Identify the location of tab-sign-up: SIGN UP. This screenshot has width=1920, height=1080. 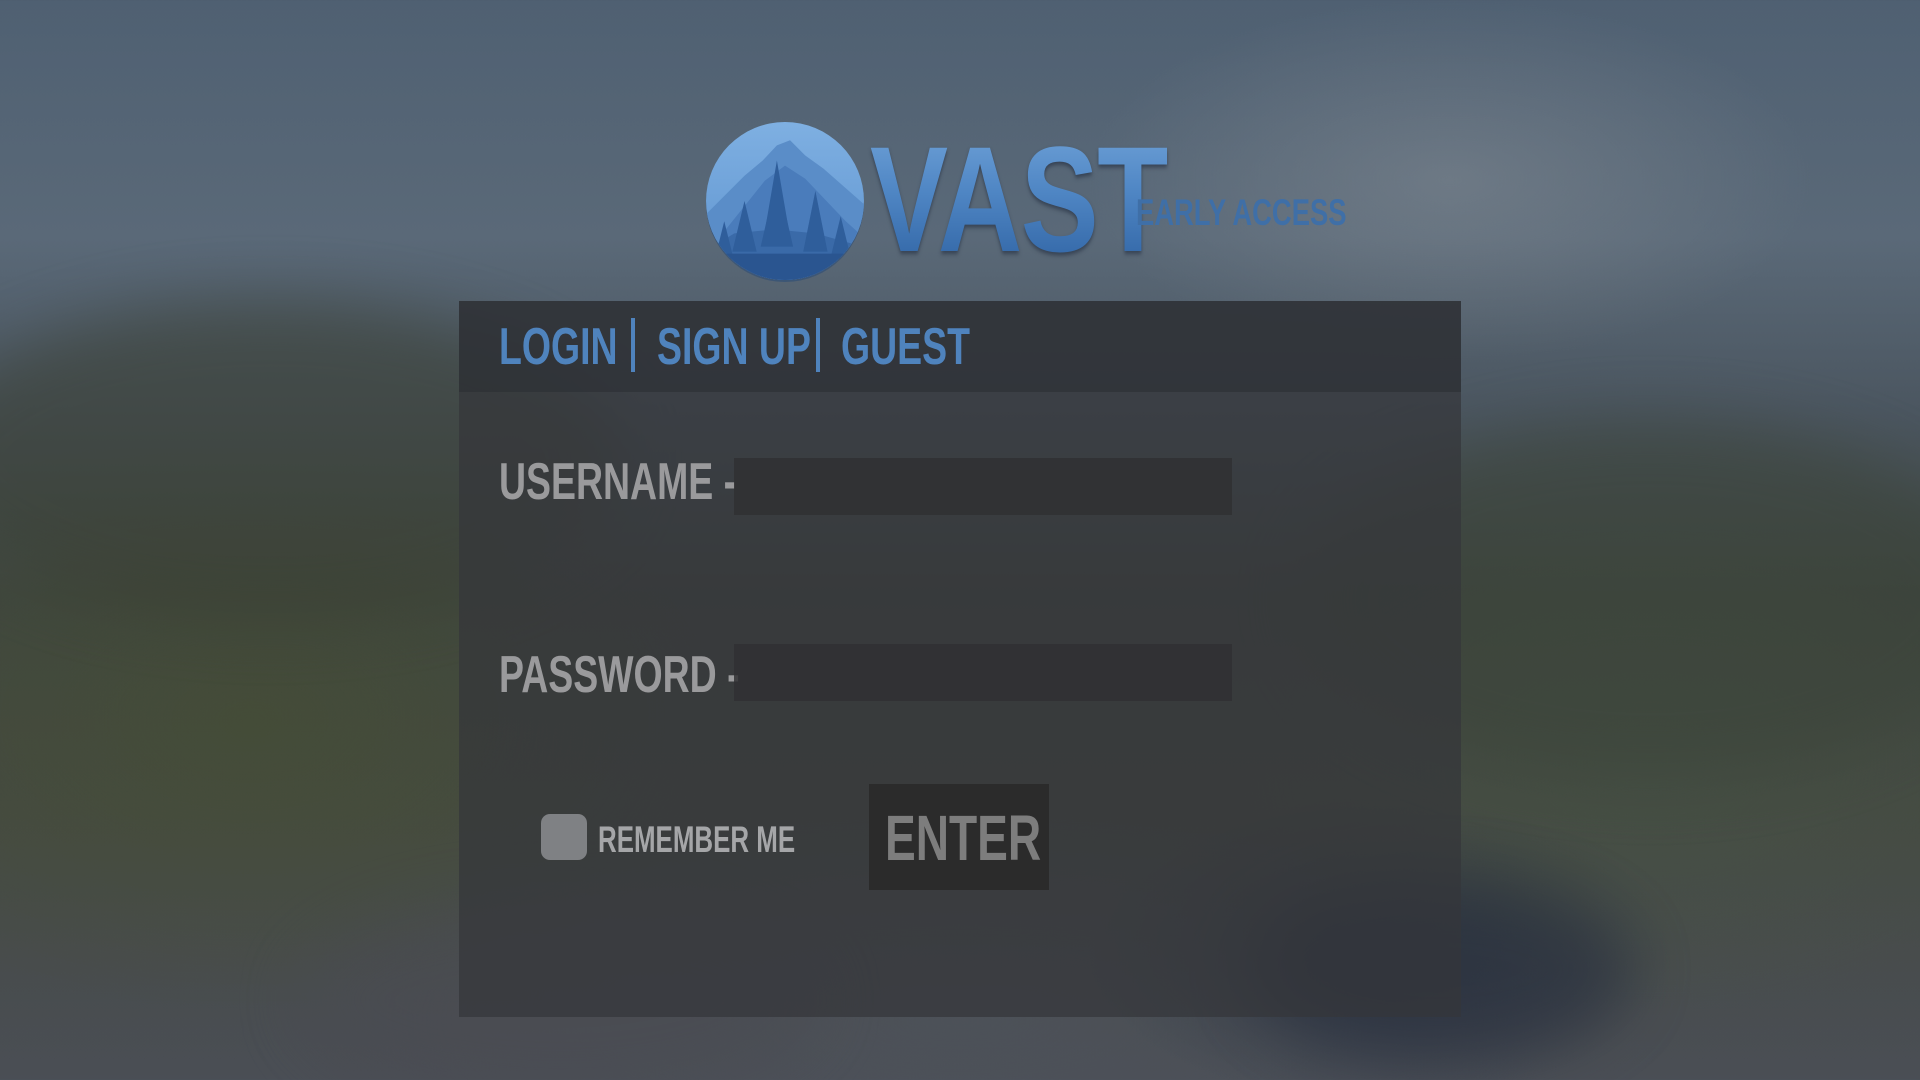
(734, 347).